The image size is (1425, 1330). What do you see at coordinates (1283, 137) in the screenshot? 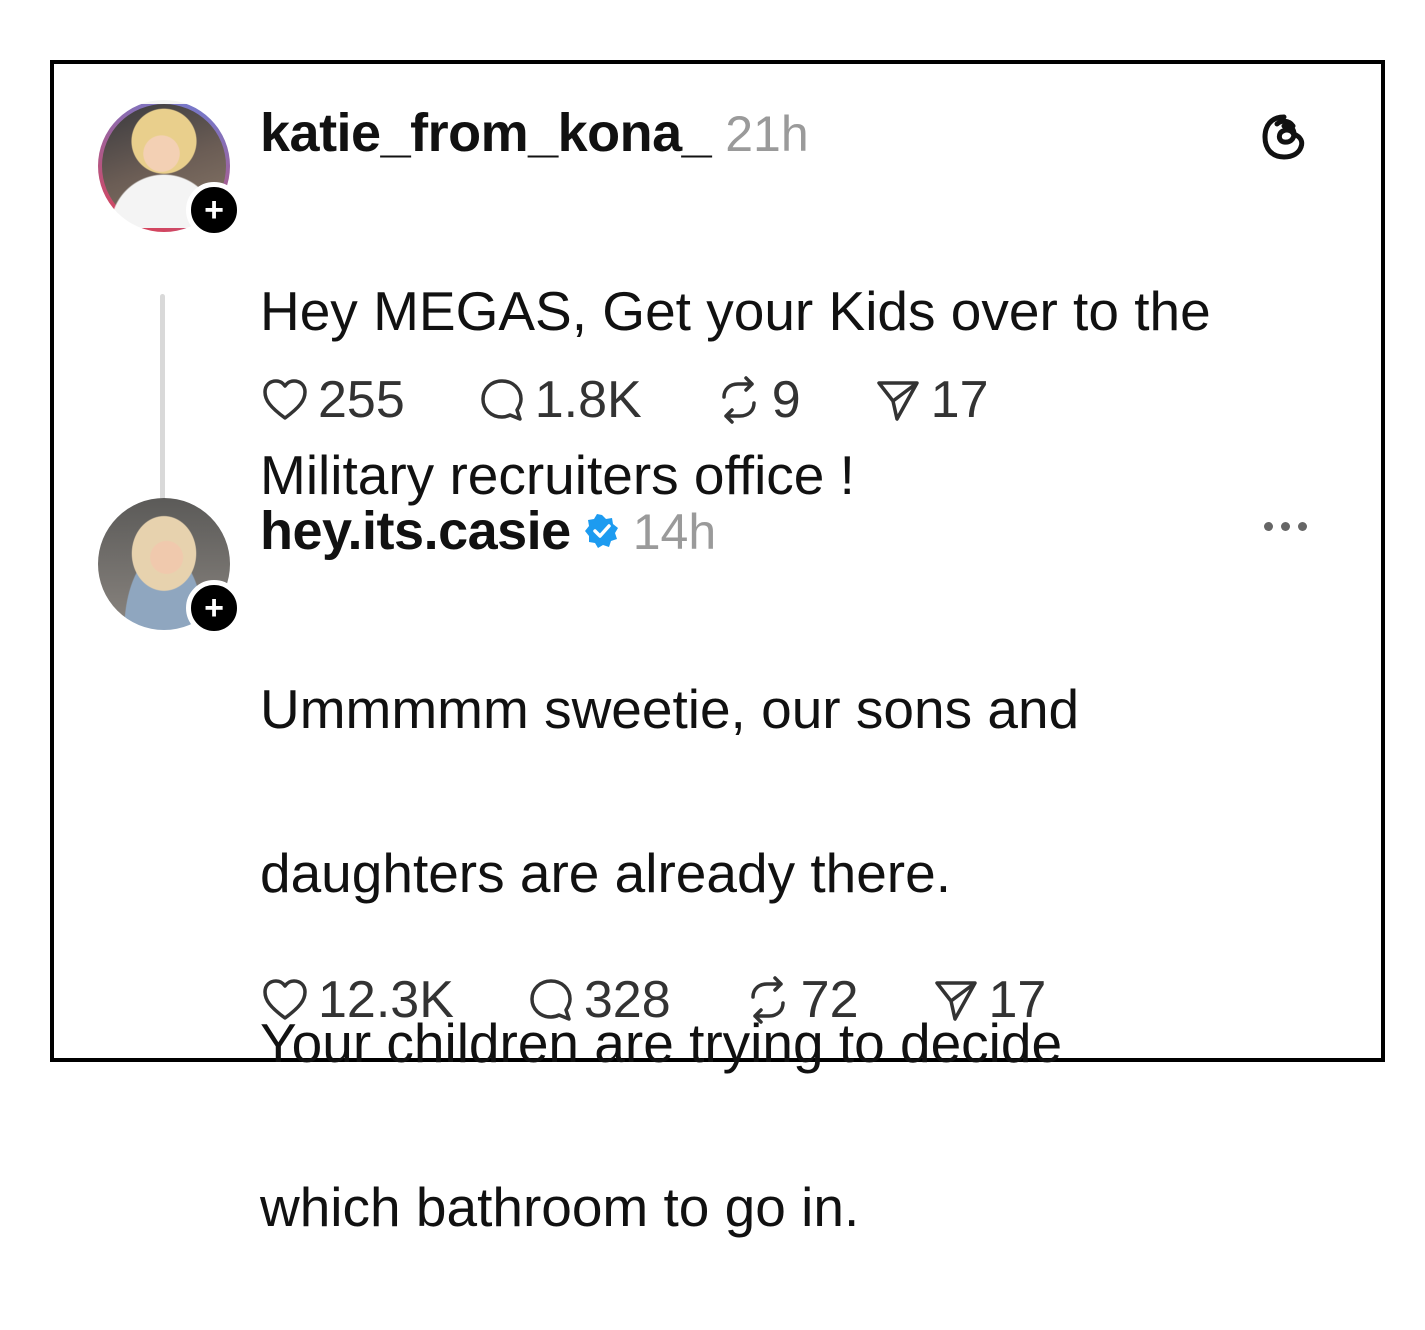
I see `threads-logo-icon` at bounding box center [1283, 137].